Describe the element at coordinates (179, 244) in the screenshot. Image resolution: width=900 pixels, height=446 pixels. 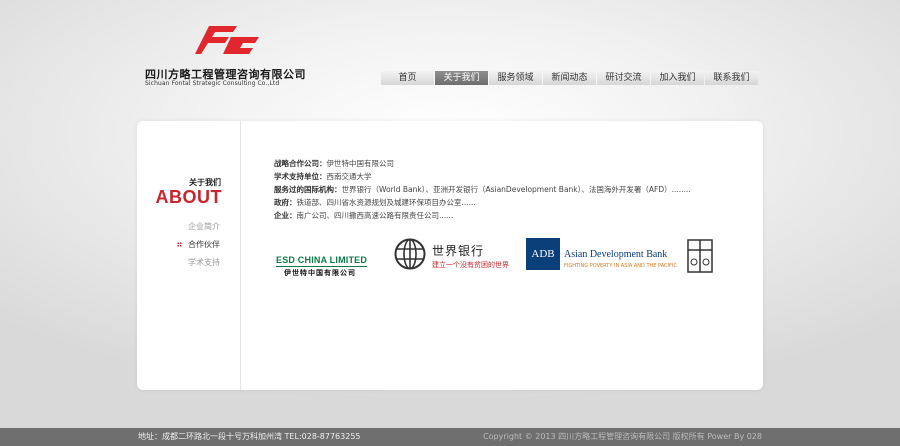
I see `bullet-icon` at that location.